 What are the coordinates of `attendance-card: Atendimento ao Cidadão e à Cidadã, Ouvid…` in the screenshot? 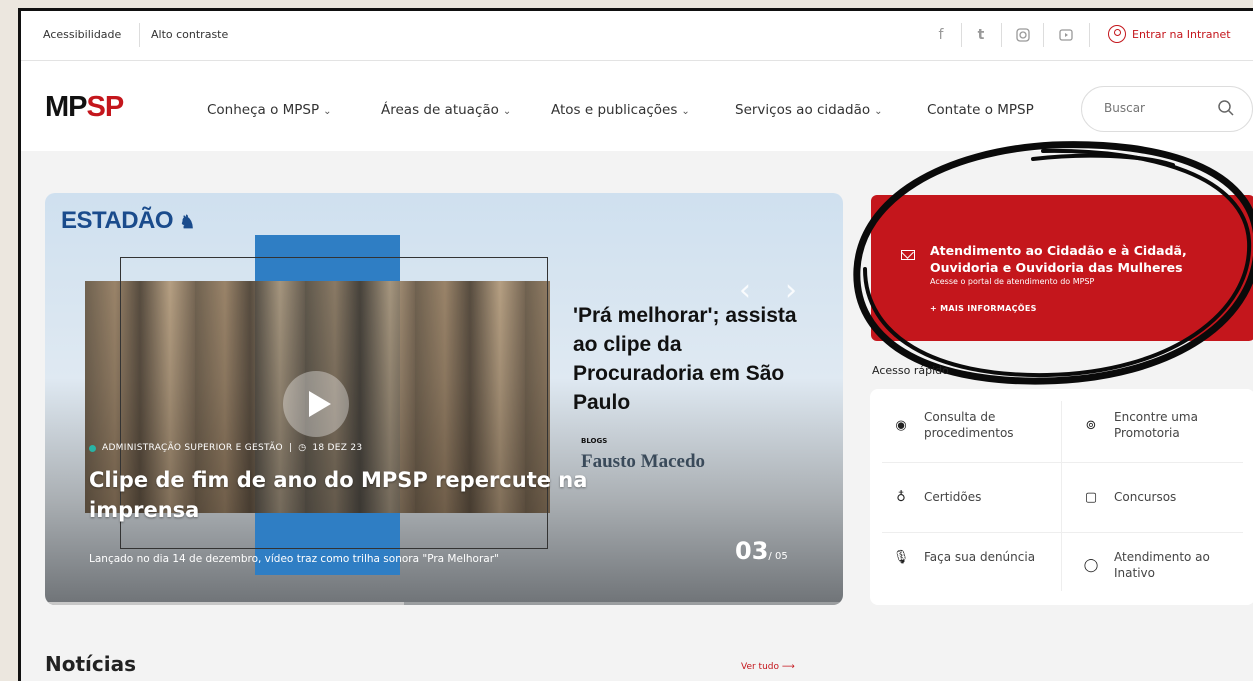 It's located at (1062, 268).